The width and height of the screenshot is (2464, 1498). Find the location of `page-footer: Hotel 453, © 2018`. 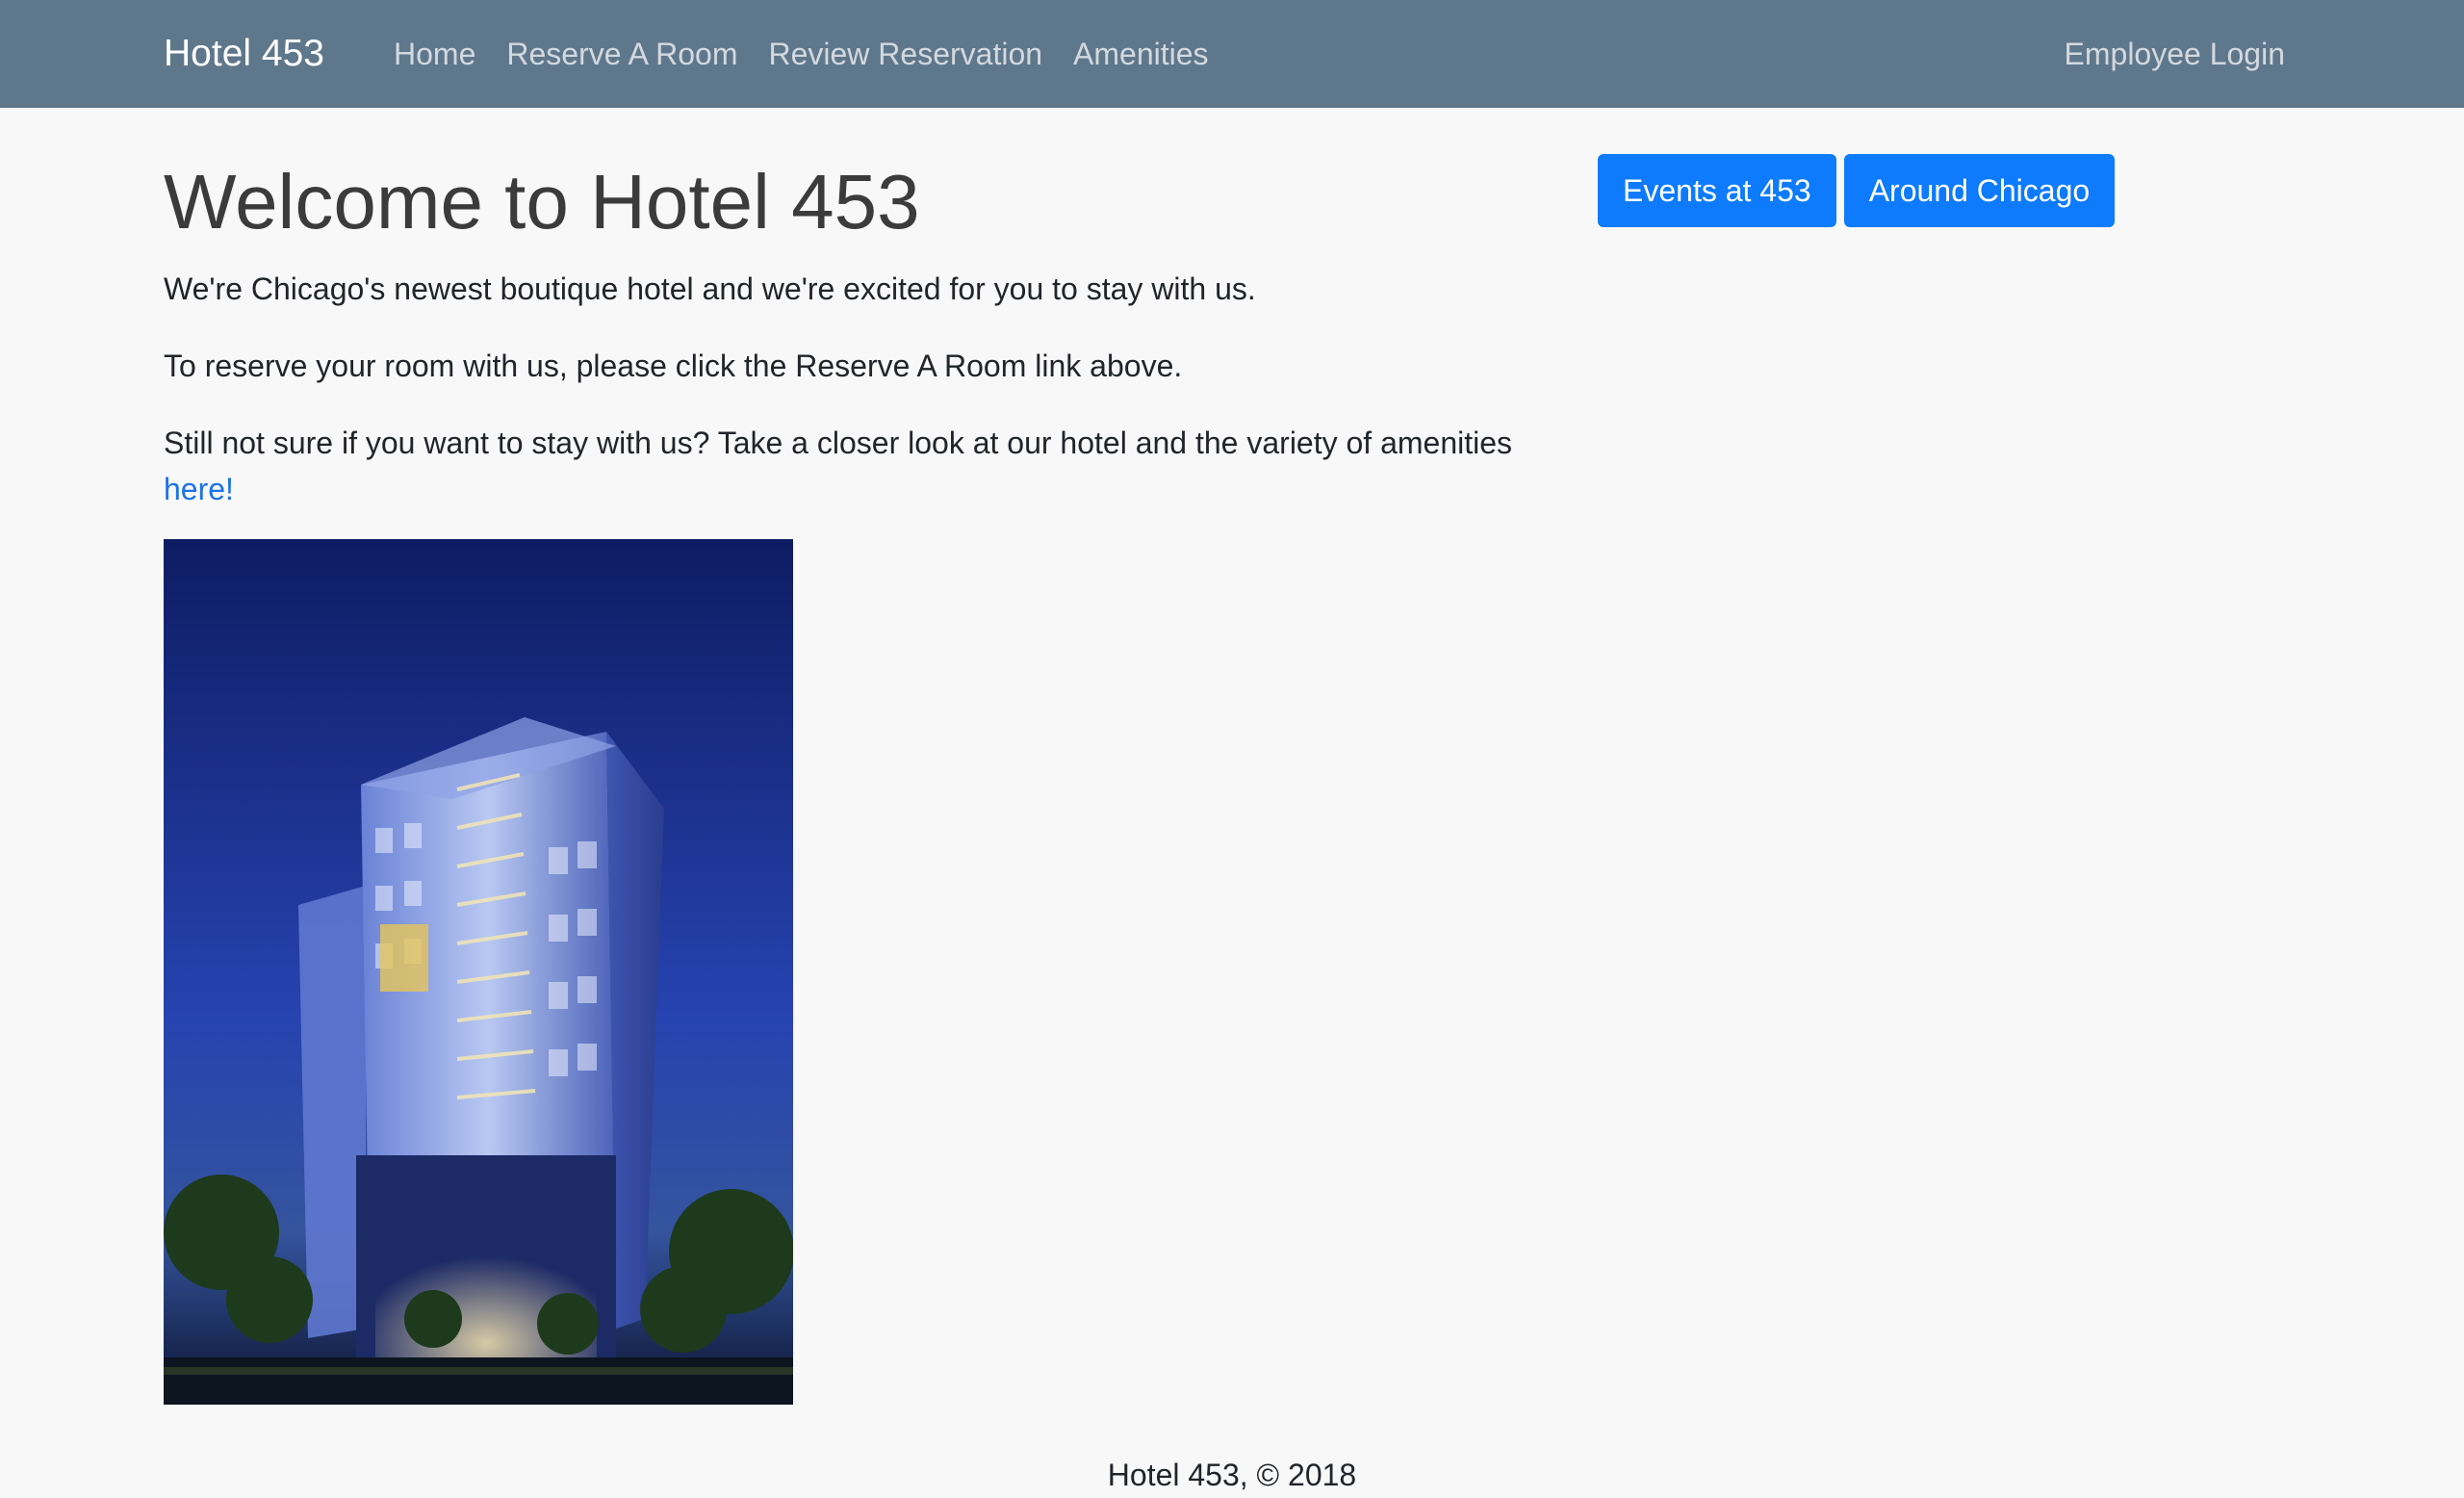

page-footer: Hotel 453, © 2018 is located at coordinates (1232, 1475).